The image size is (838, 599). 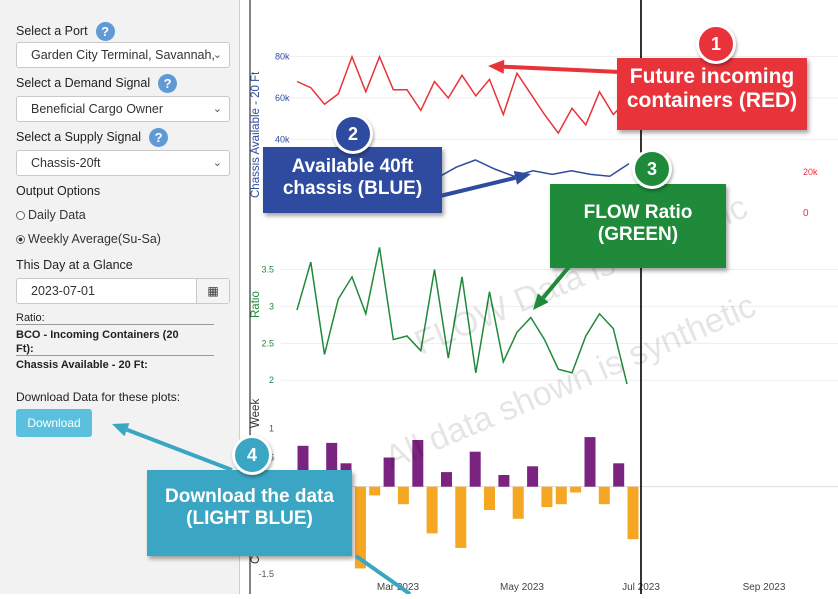 I want to click on port-select: Garden City Terminal, Savannah, ⌄, so click(x=123, y=55).